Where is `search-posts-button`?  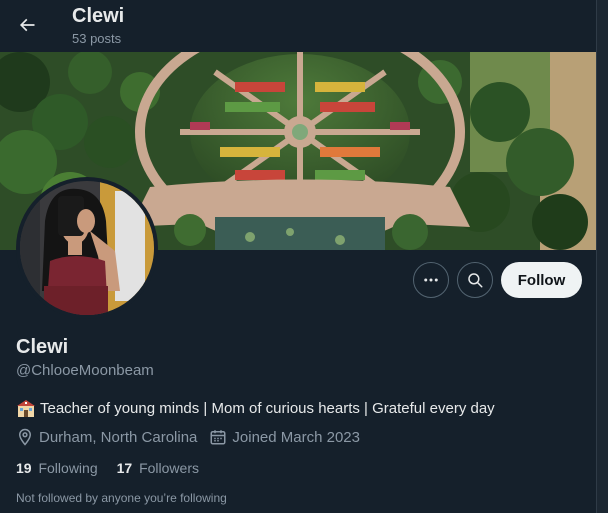
search-posts-button is located at coordinates (475, 280).